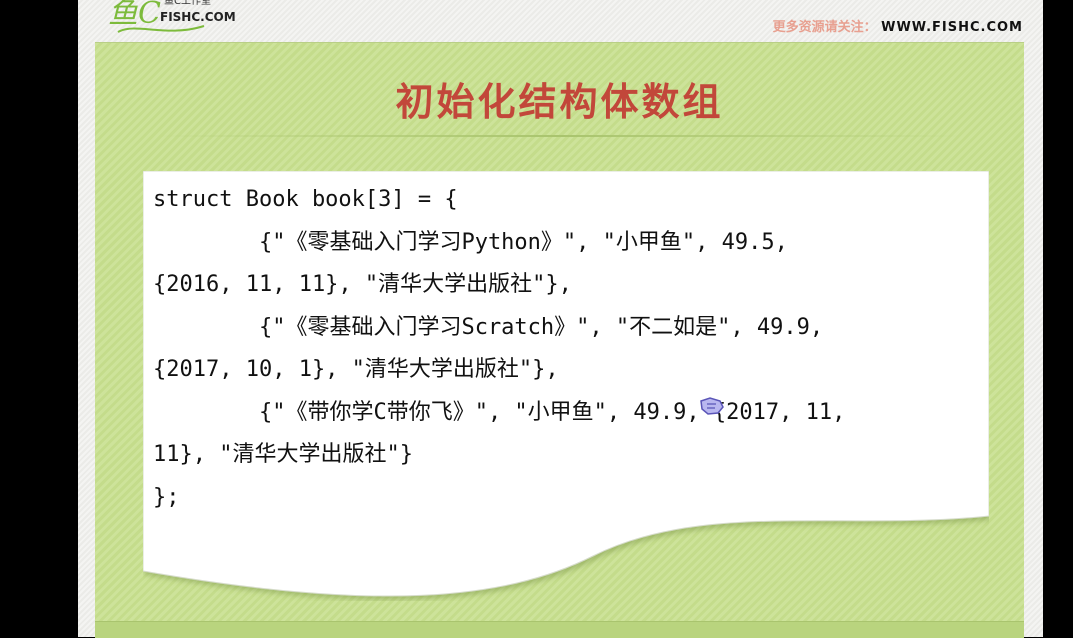 This screenshot has height=638, width=1073. I want to click on website-link: WWW.FISHC.COM, so click(952, 27).